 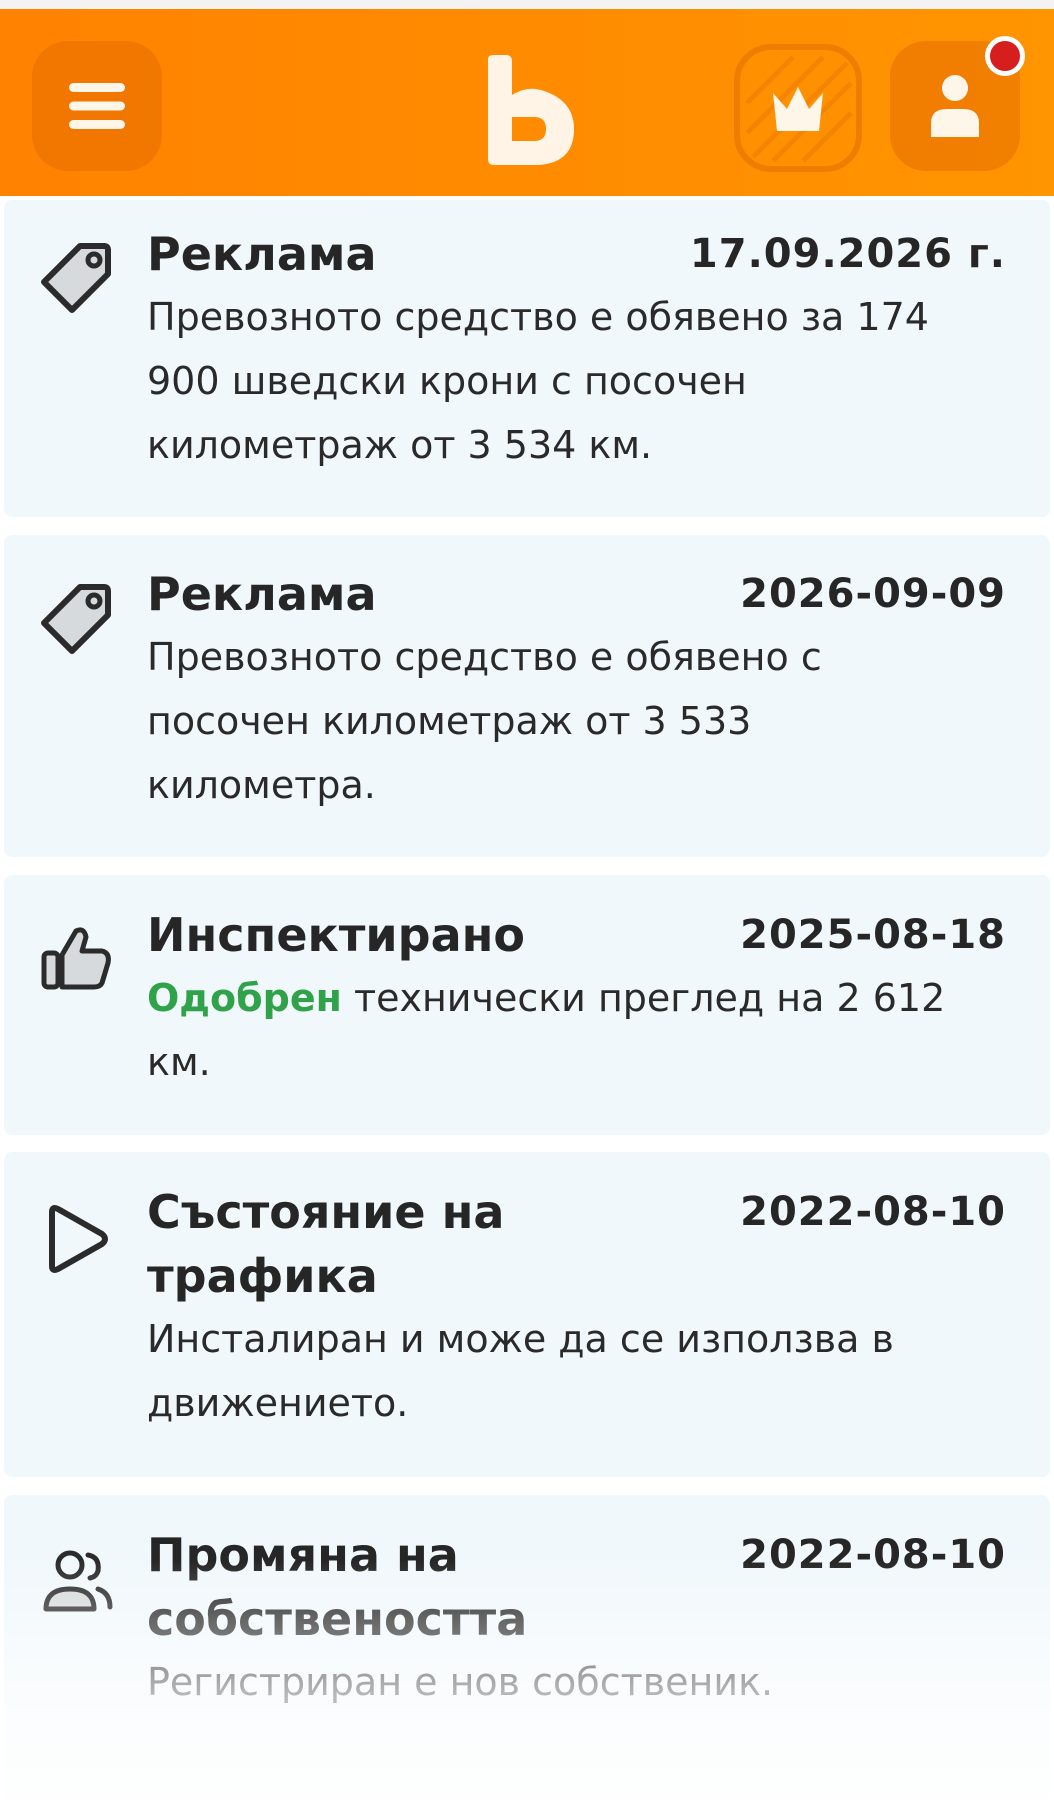 I want to click on status-approved: Одобрен, so click(x=244, y=998).